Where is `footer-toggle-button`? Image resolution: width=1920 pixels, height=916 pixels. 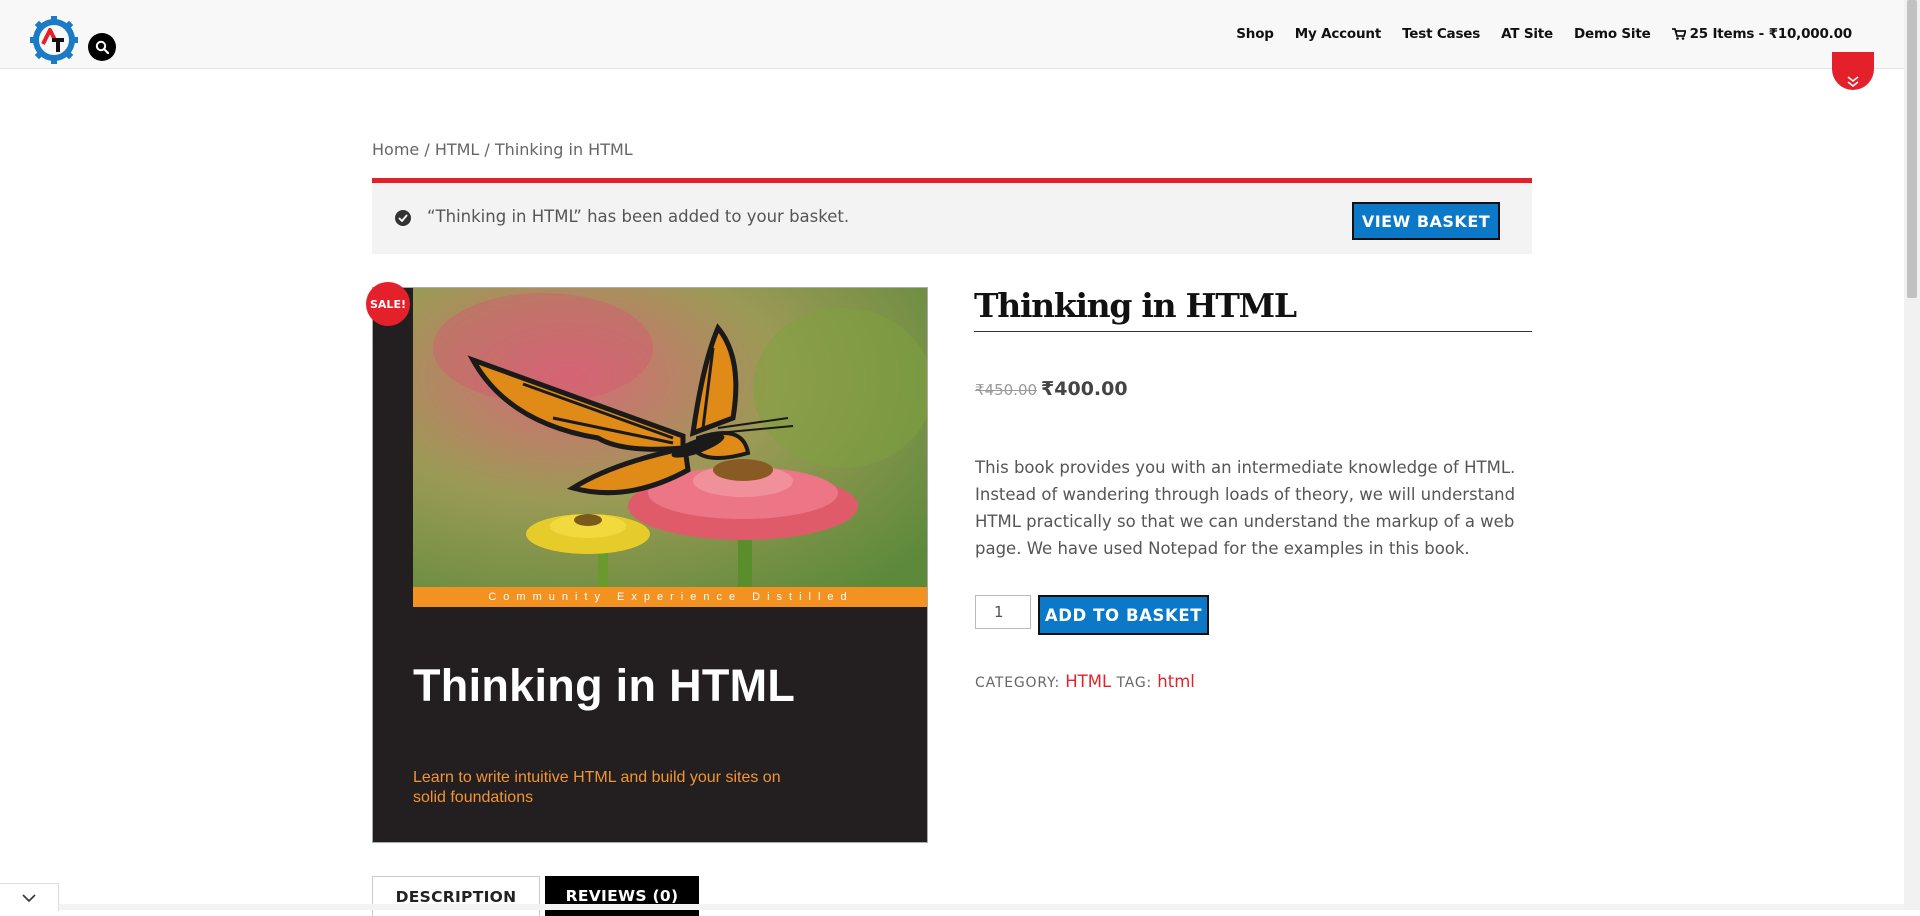 footer-toggle-button is located at coordinates (29, 897).